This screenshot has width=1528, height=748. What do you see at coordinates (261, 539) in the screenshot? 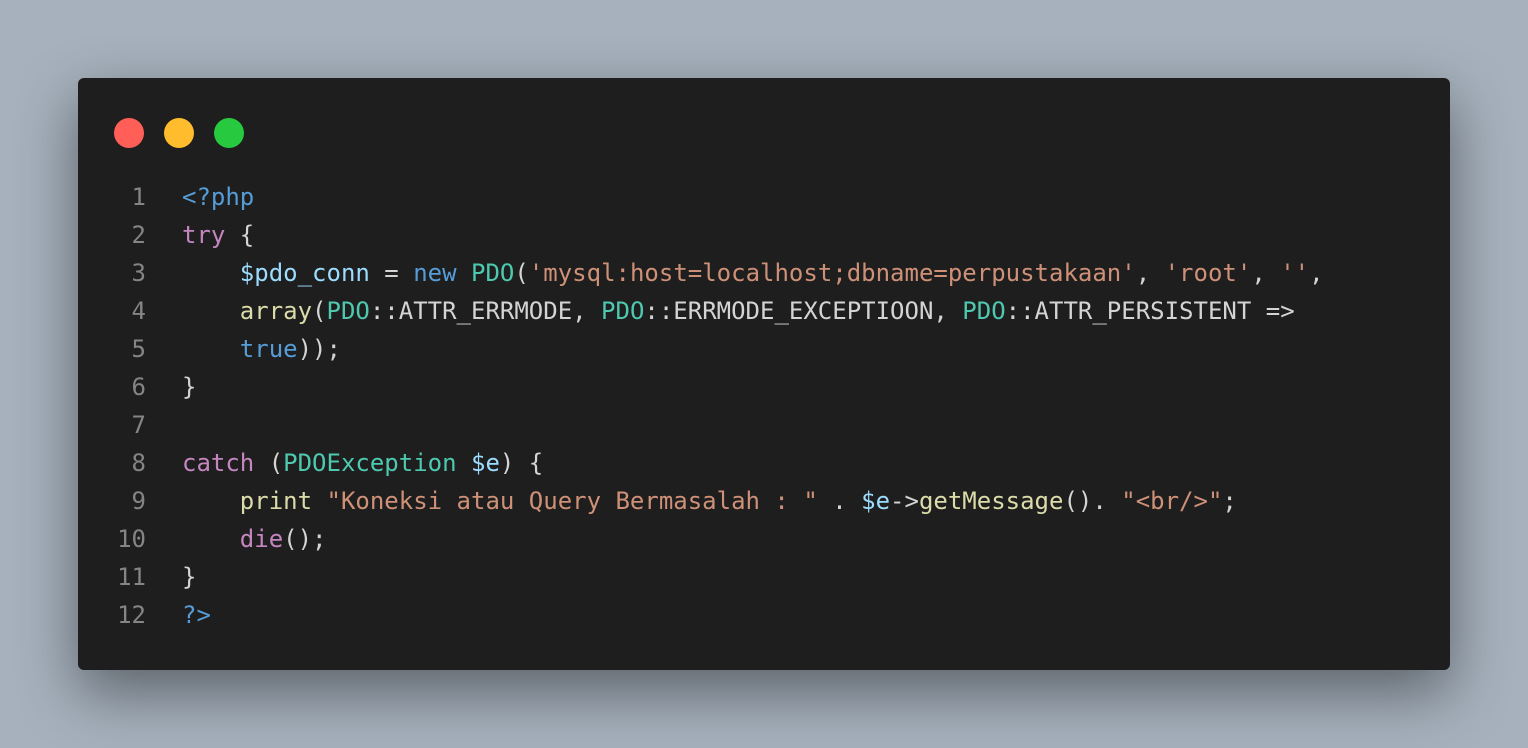
I see `code-token: die` at bounding box center [261, 539].